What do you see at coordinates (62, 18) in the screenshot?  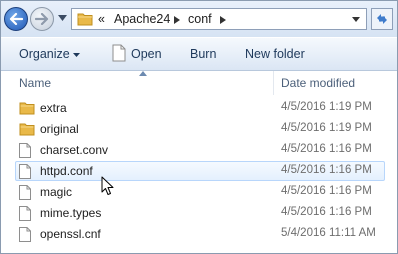 I see `history-dropdown-icon` at bounding box center [62, 18].